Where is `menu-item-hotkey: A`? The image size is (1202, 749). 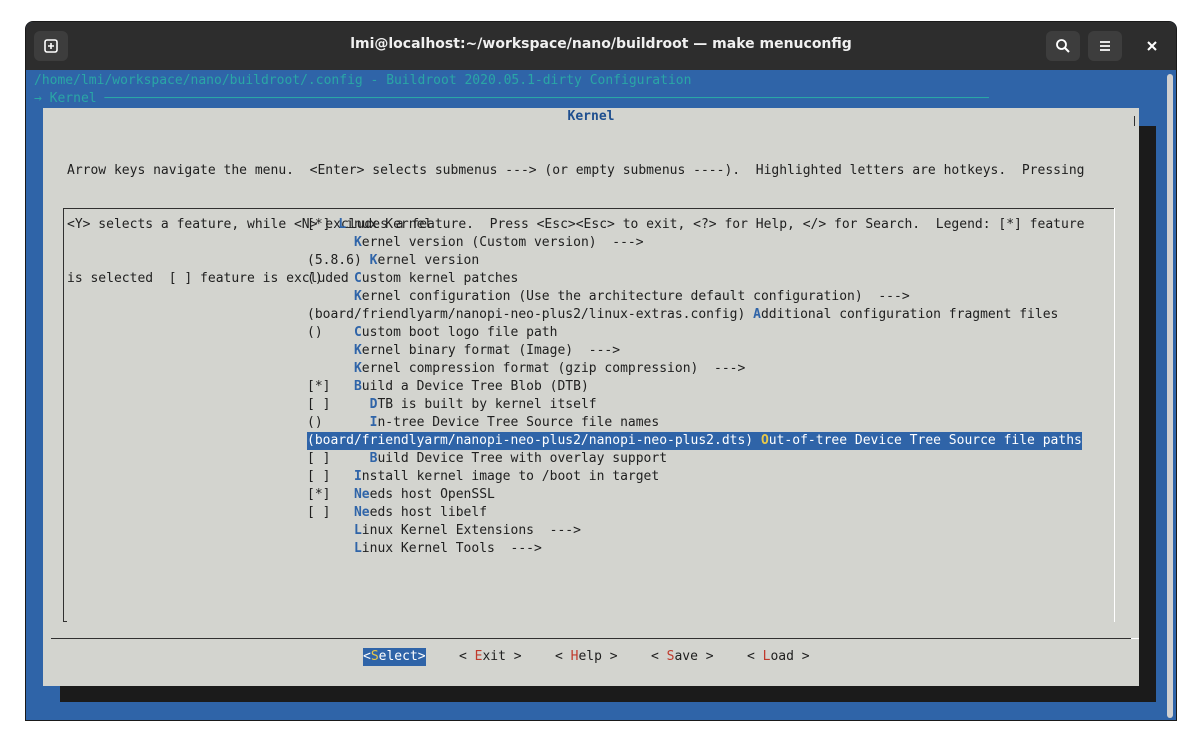 menu-item-hotkey: A is located at coordinates (757, 314).